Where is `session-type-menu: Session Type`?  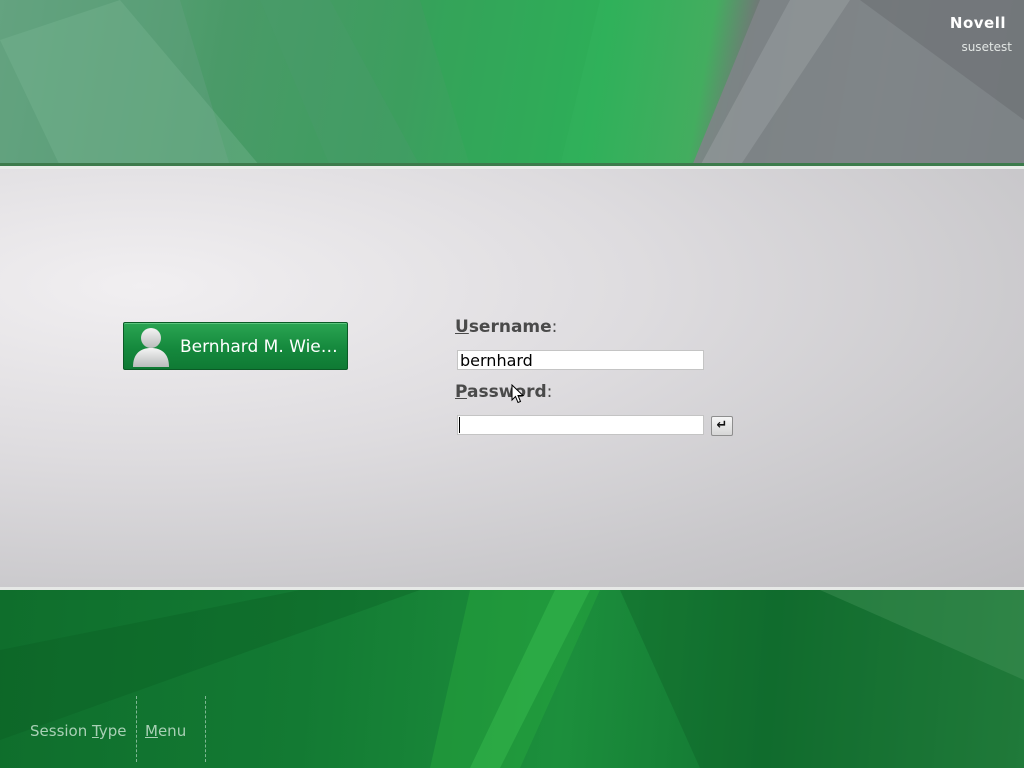 session-type-menu: Session Type is located at coordinates (78, 731).